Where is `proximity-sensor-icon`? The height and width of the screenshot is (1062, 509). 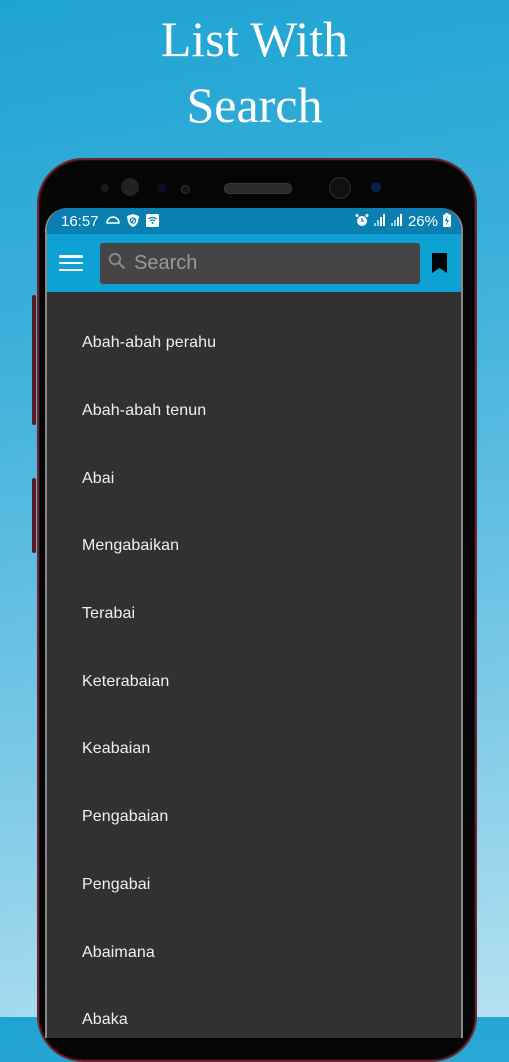 proximity-sensor-icon is located at coordinates (105, 188).